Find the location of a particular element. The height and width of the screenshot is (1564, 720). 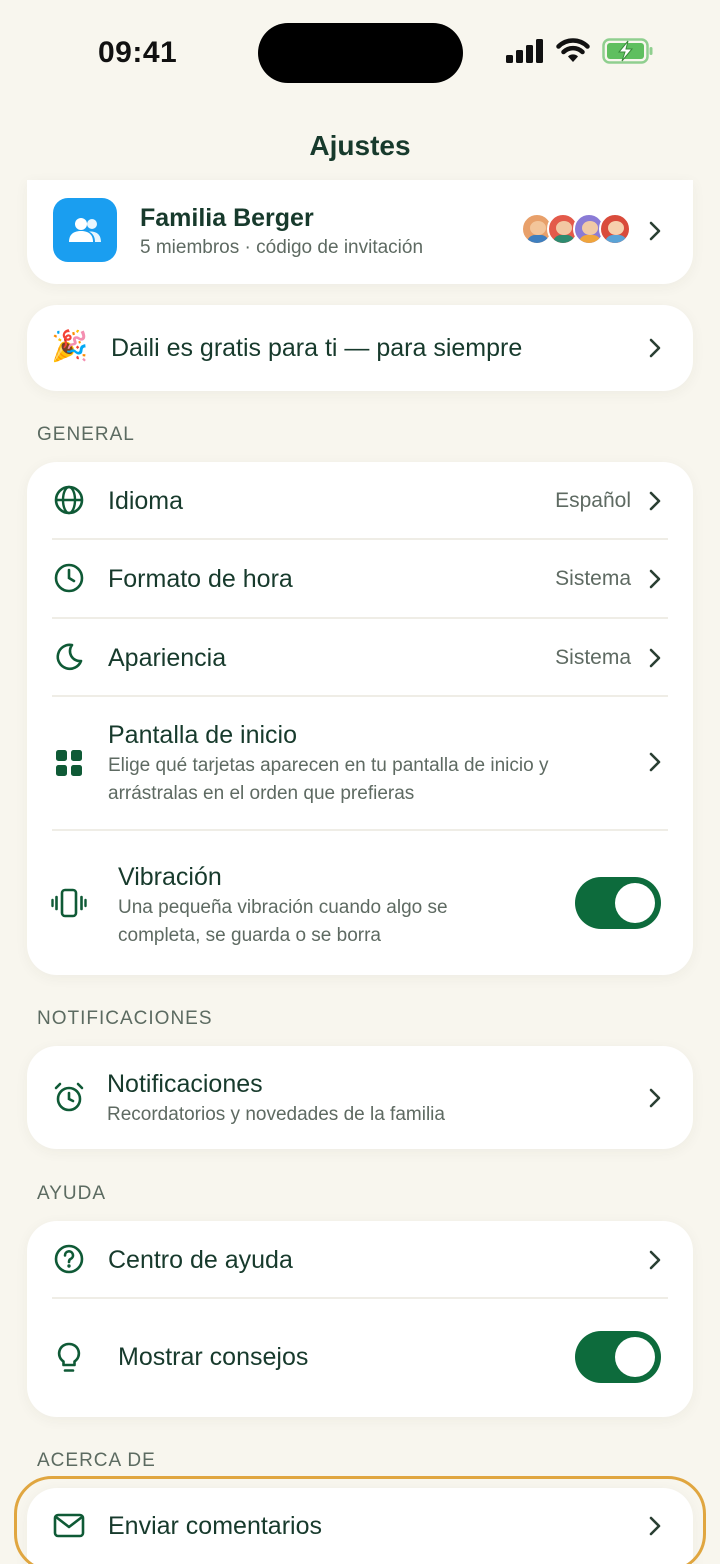

wifi-icon is located at coordinates (573, 50).